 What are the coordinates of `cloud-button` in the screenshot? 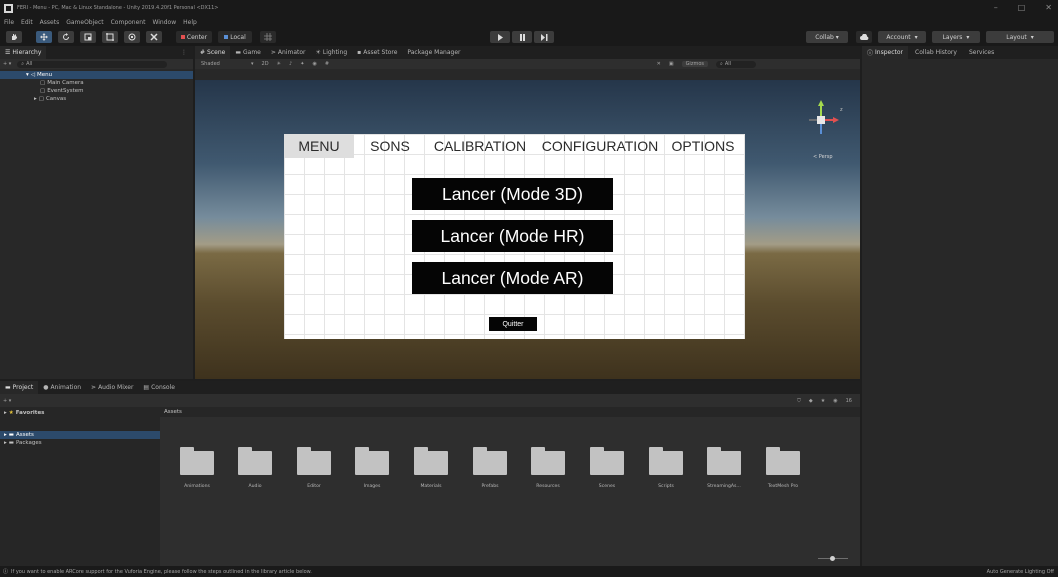 It's located at (864, 37).